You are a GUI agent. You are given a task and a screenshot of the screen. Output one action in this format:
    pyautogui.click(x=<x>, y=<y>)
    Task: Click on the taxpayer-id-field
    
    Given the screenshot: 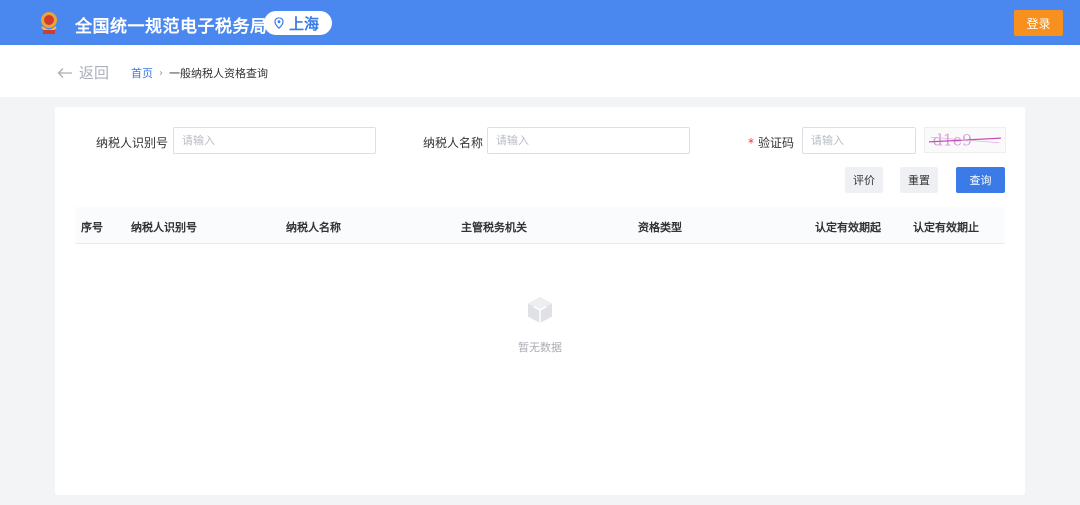 What is the action you would take?
    pyautogui.click(x=274, y=140)
    